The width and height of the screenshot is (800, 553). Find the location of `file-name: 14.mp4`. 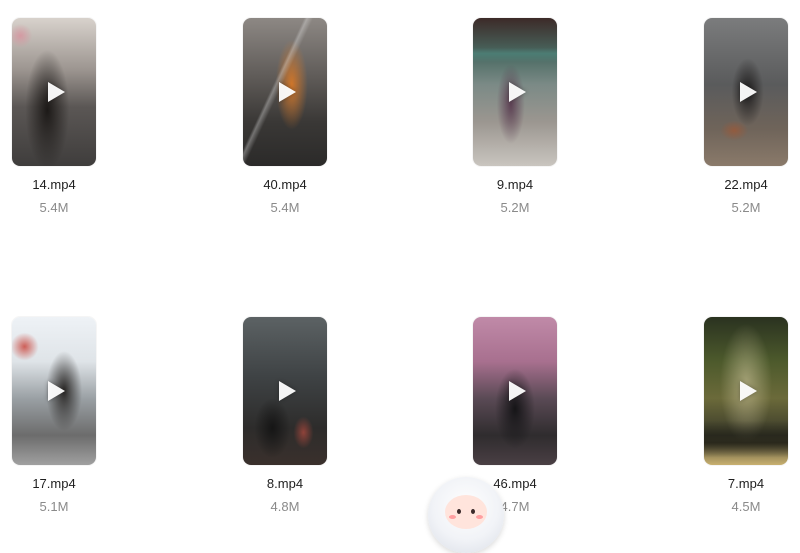

file-name: 14.mp4 is located at coordinates (54, 184).